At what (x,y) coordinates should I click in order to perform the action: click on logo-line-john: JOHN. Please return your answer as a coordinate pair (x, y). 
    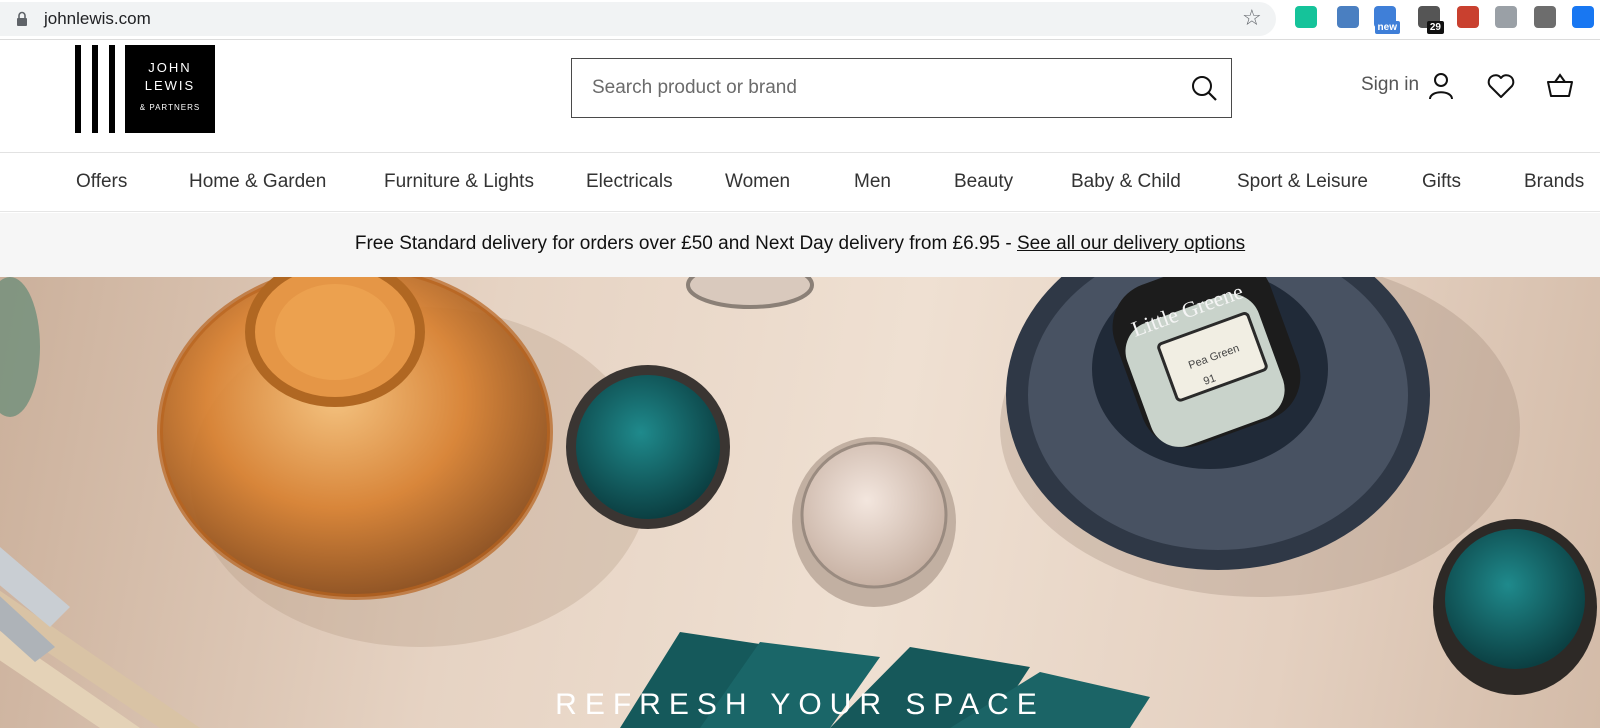
    Looking at the image, I should click on (170, 67).